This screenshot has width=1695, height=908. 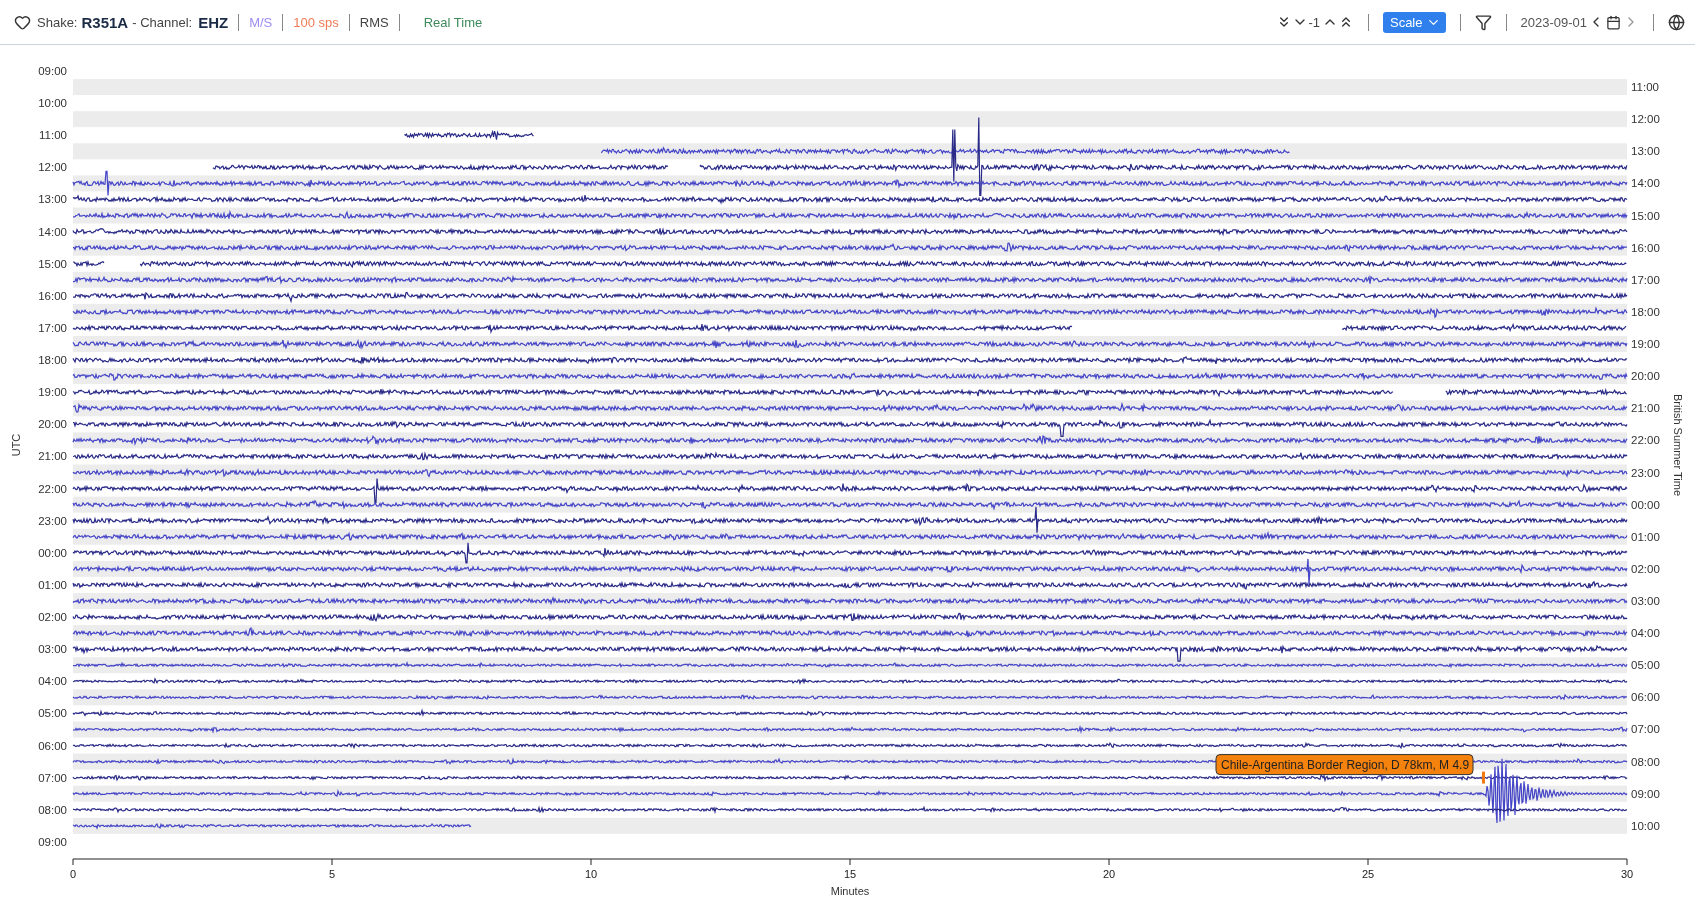 What do you see at coordinates (1483, 22) in the screenshot?
I see `filter-icon` at bounding box center [1483, 22].